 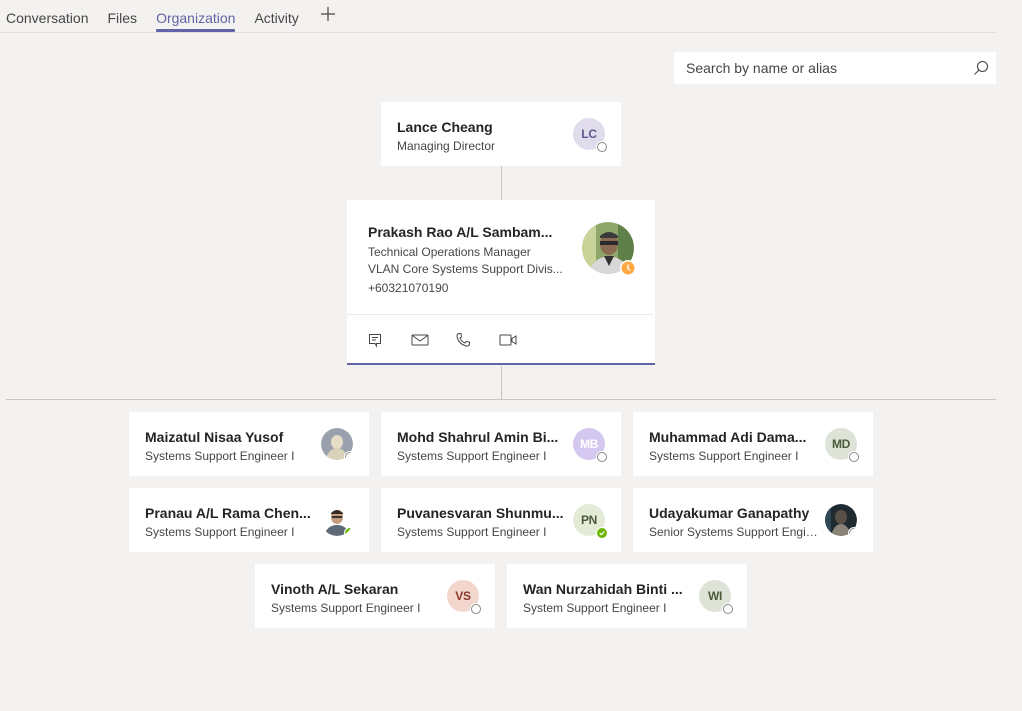 I want to click on plus-icon, so click(x=327, y=14).